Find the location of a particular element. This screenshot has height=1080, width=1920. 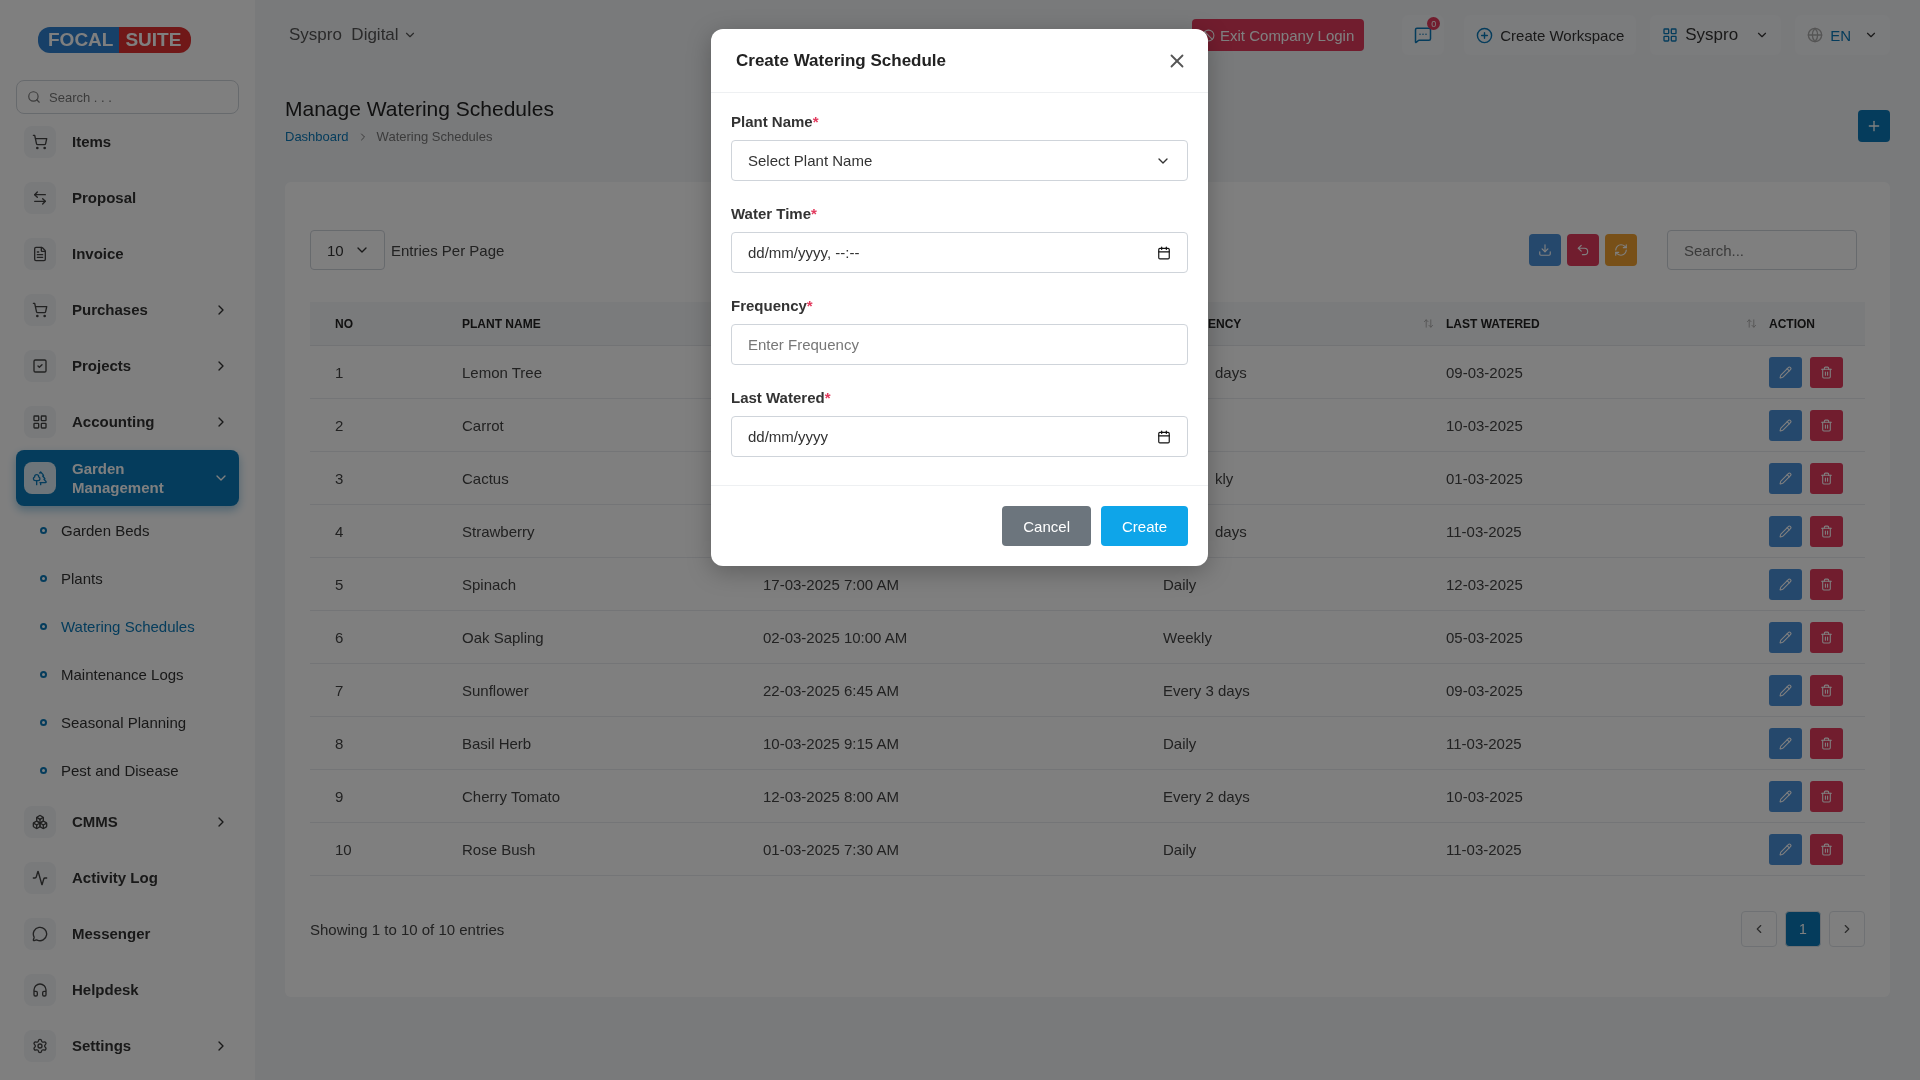

sidebar-item: Projects is located at coordinates (127, 366).